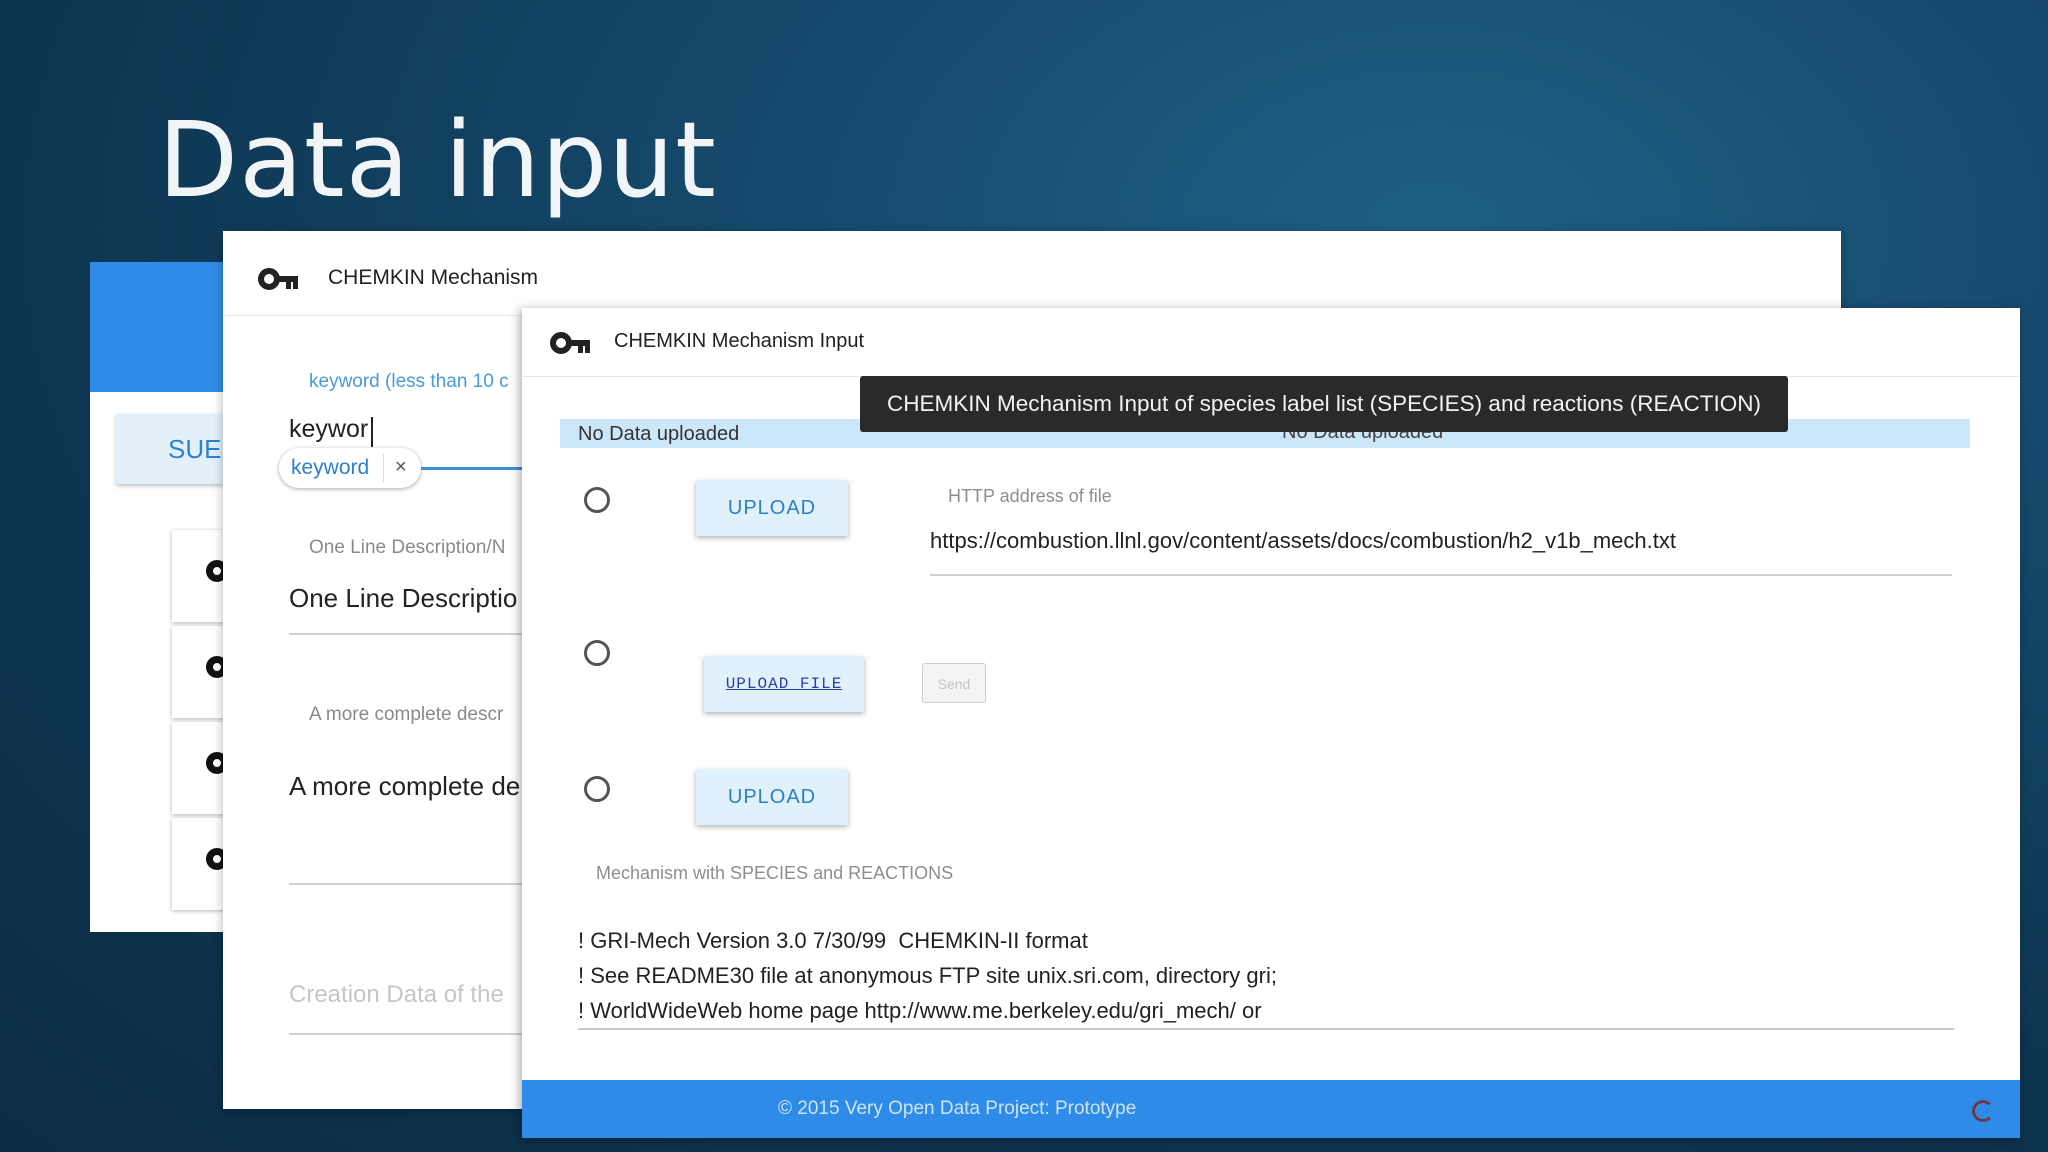  What do you see at coordinates (328, 429) in the screenshot?
I see `keyword-input: keywor` at bounding box center [328, 429].